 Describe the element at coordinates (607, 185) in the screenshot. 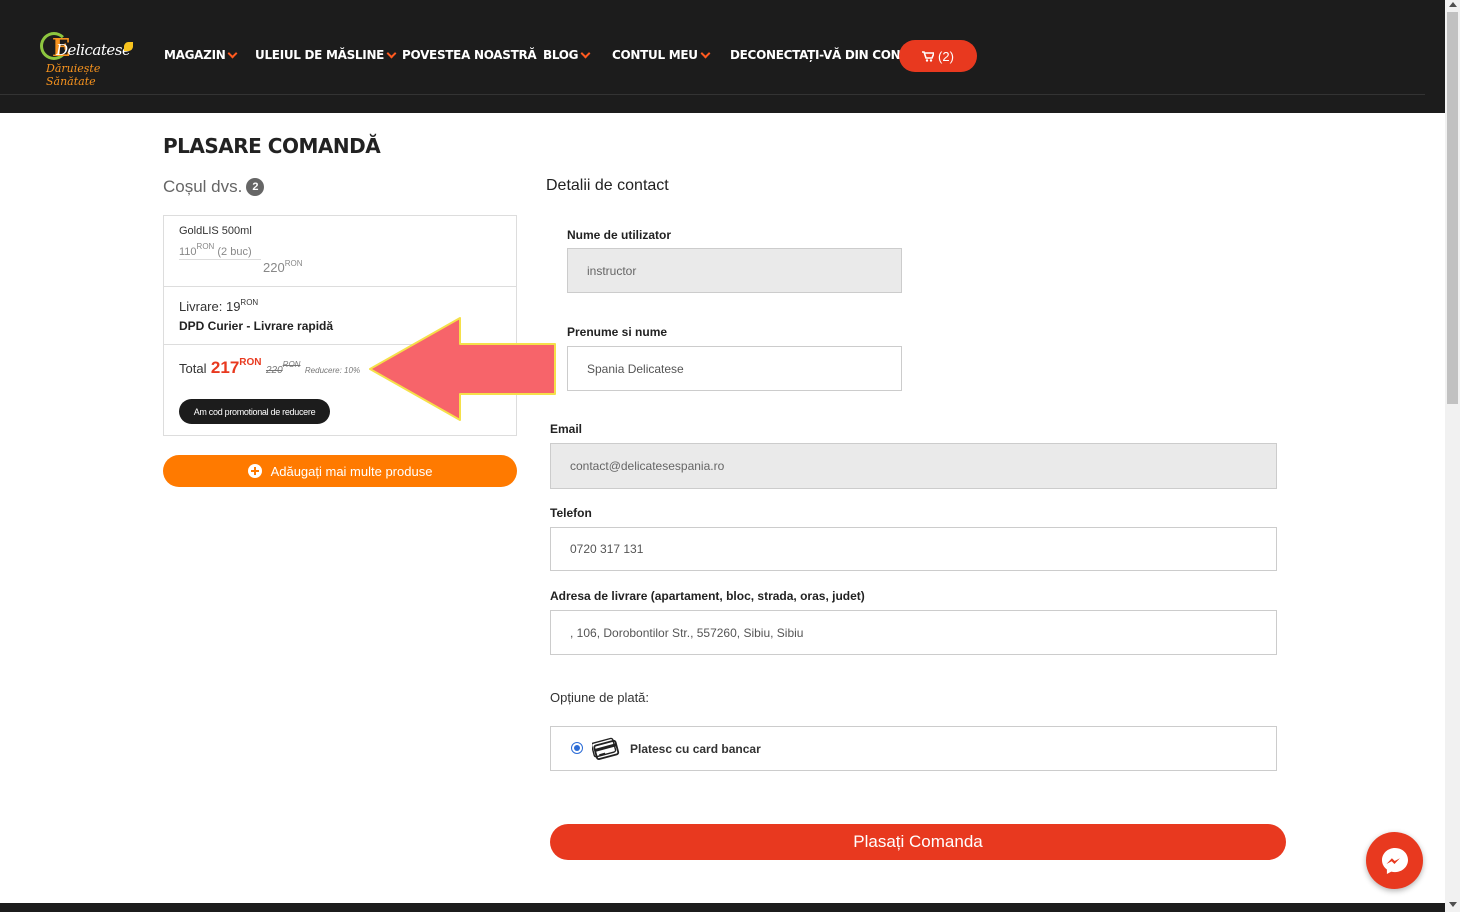

I see `contact-title: Detalii de contact` at that location.